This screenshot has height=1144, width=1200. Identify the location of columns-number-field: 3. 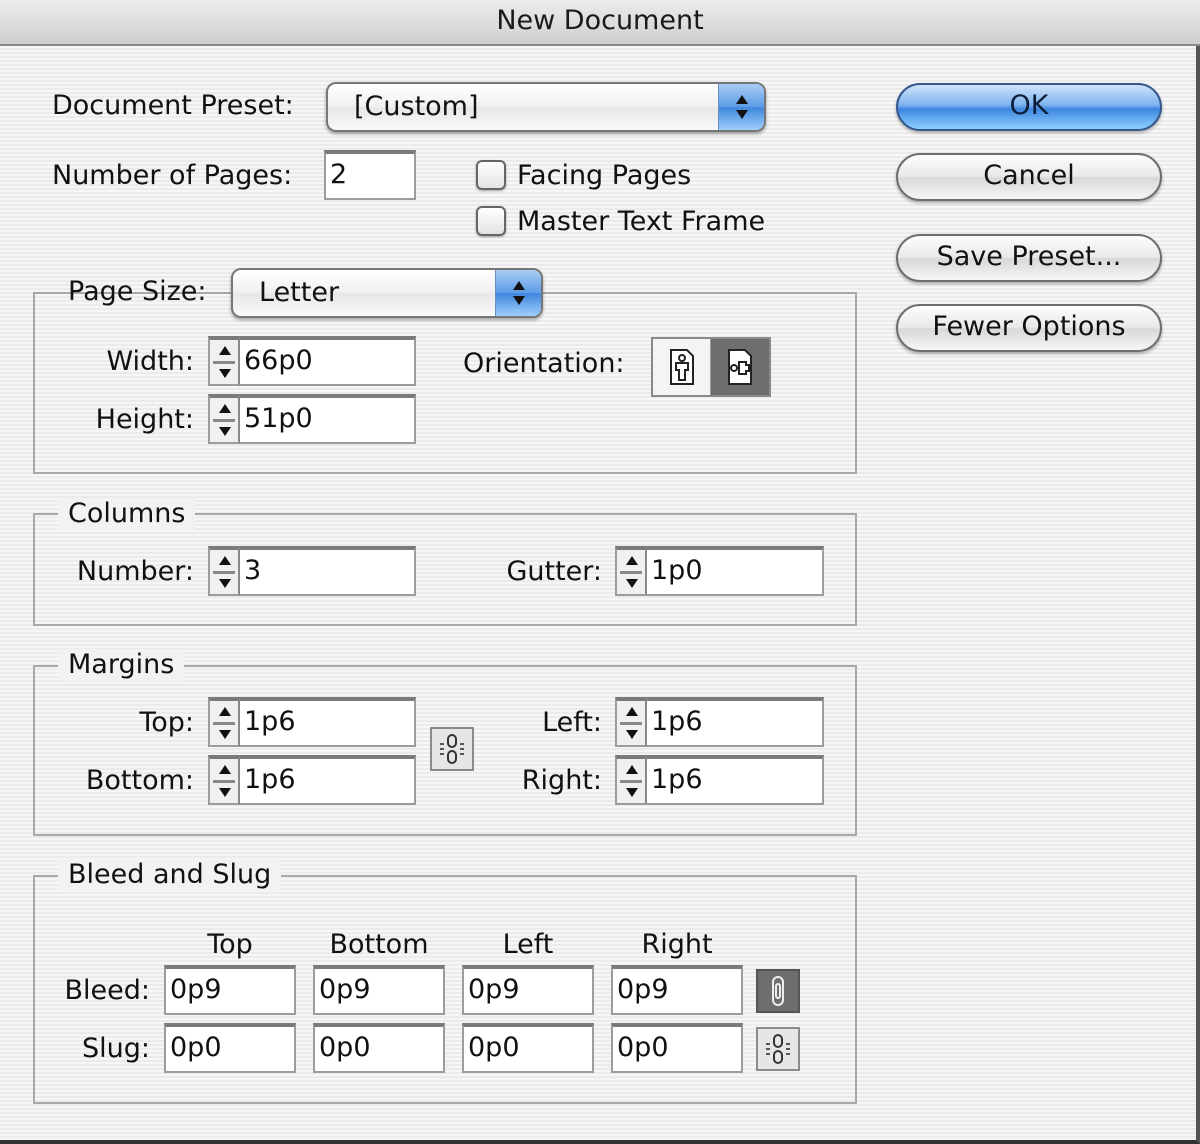
(312, 571).